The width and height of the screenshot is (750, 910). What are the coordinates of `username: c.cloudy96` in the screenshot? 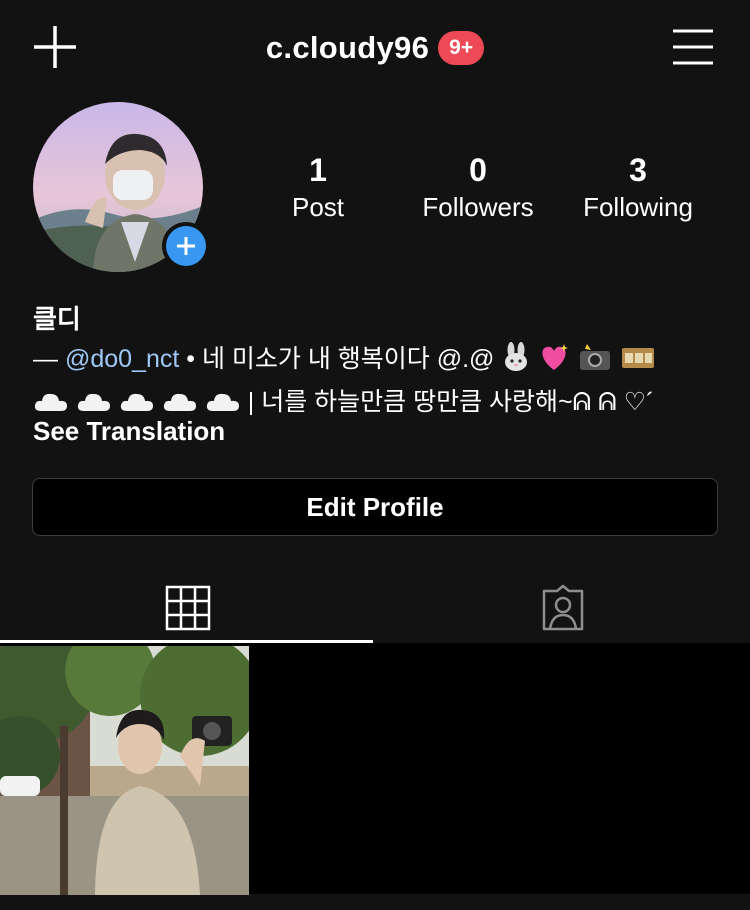 It's located at (347, 48).